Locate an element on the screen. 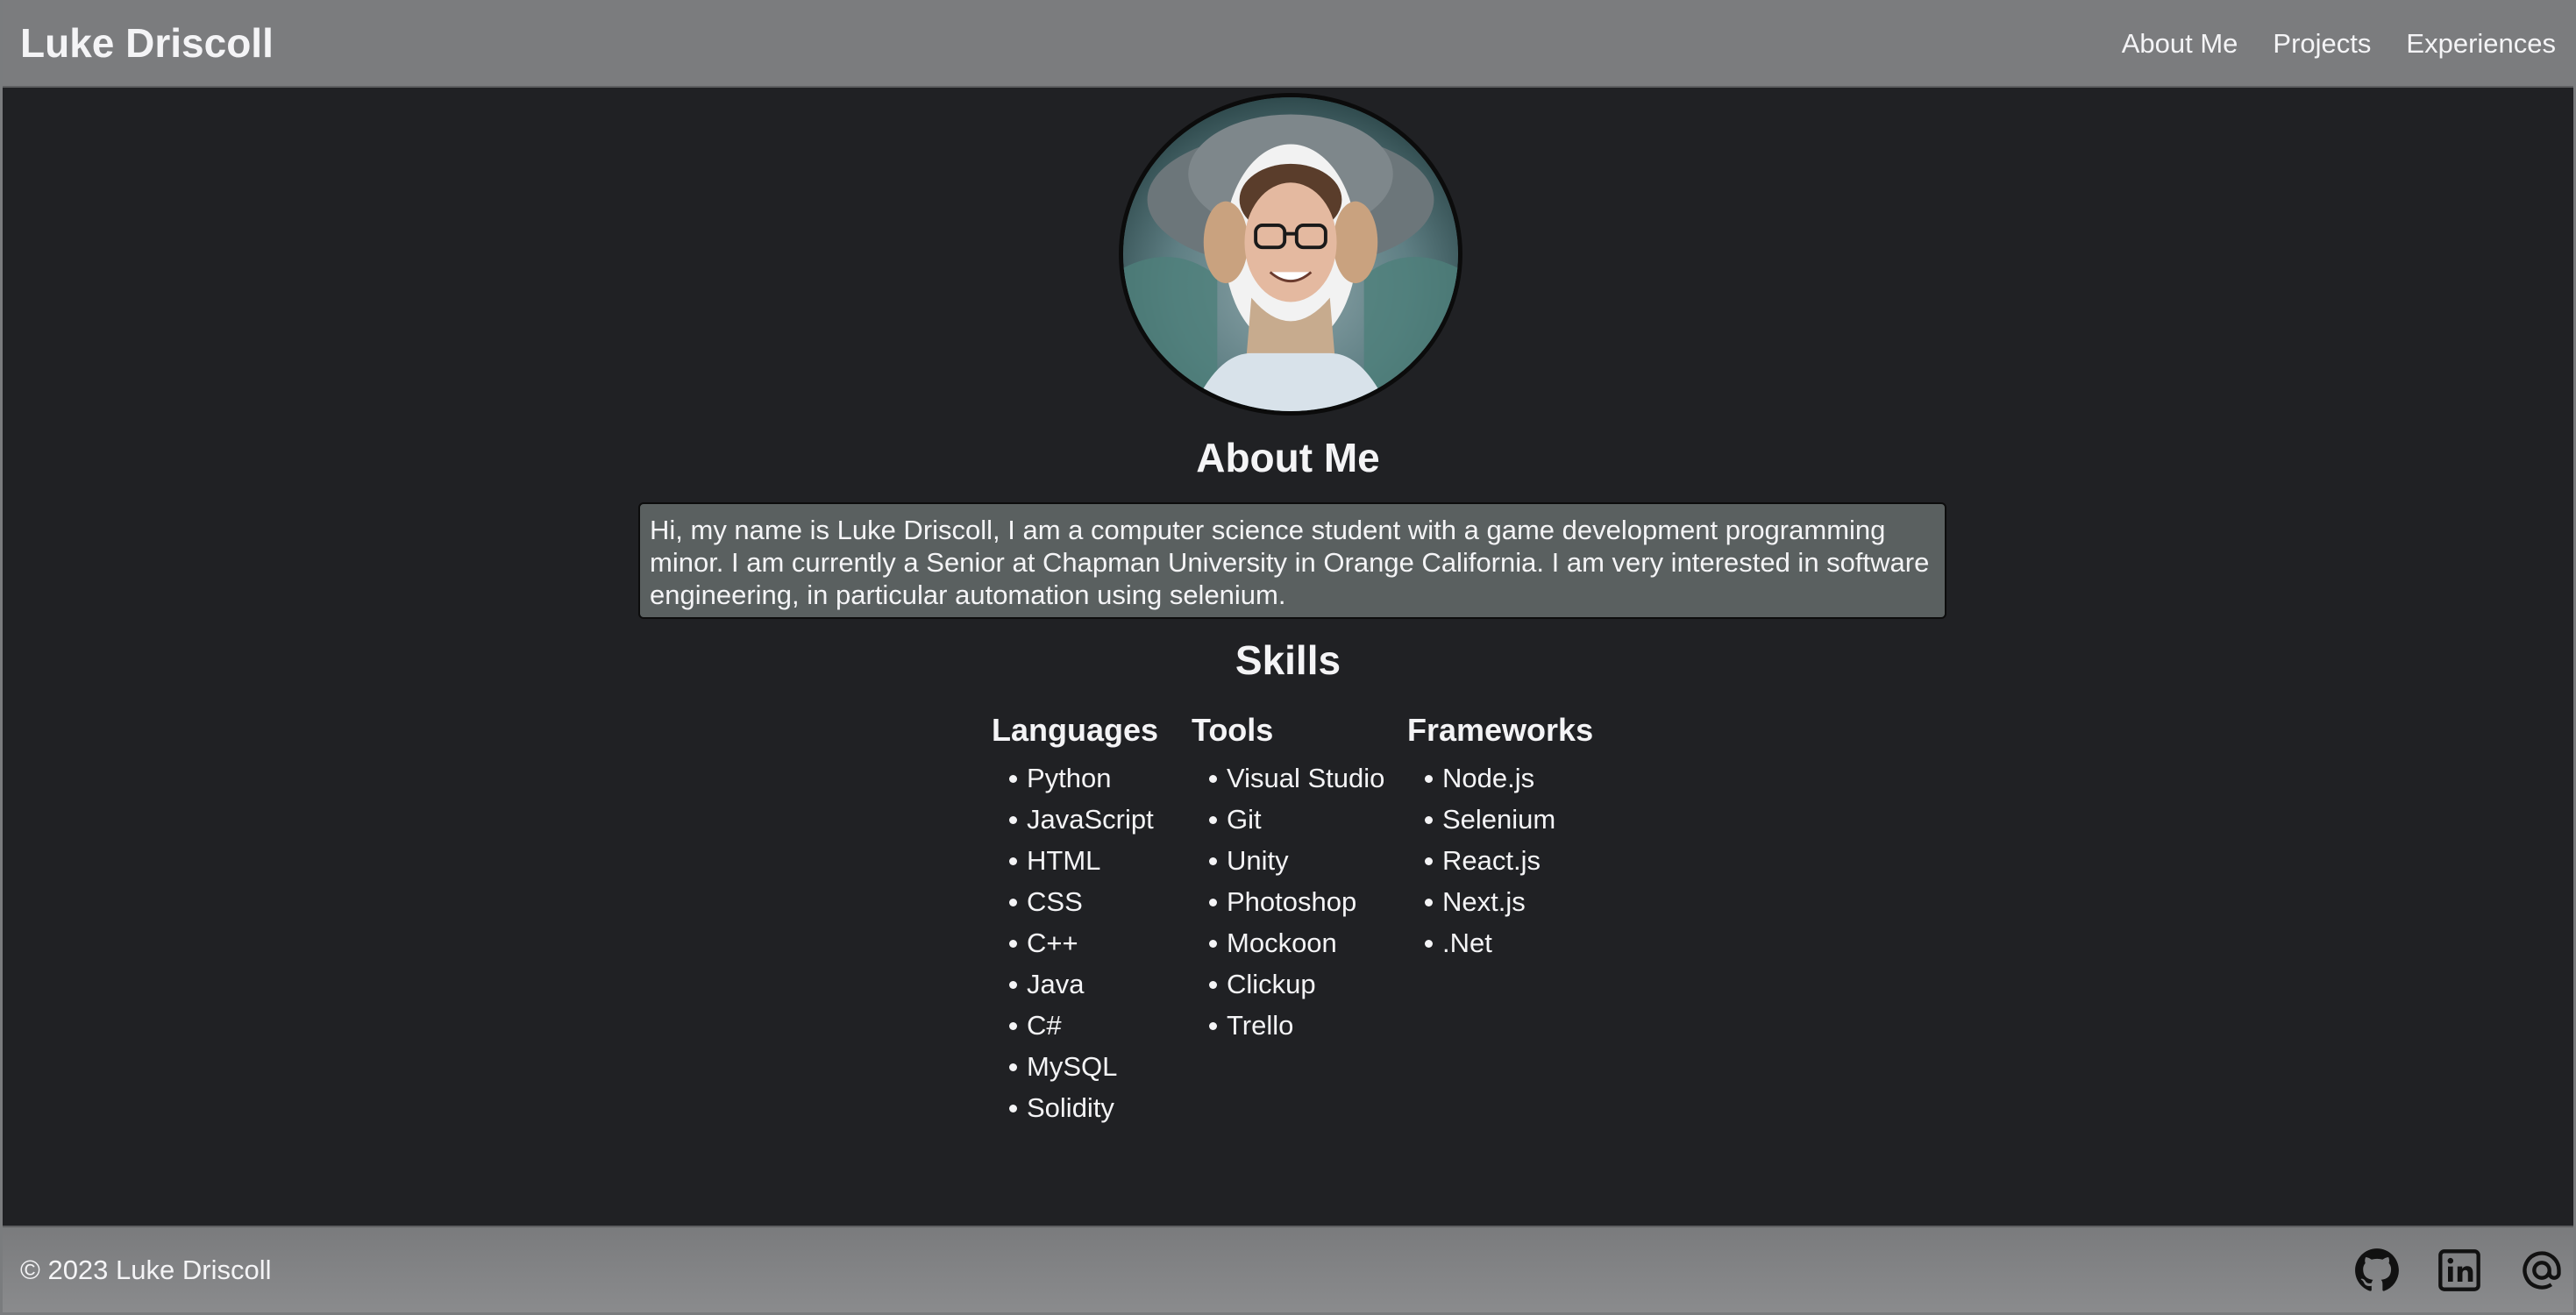  nav-about-me: About Me is located at coordinates (2180, 44).